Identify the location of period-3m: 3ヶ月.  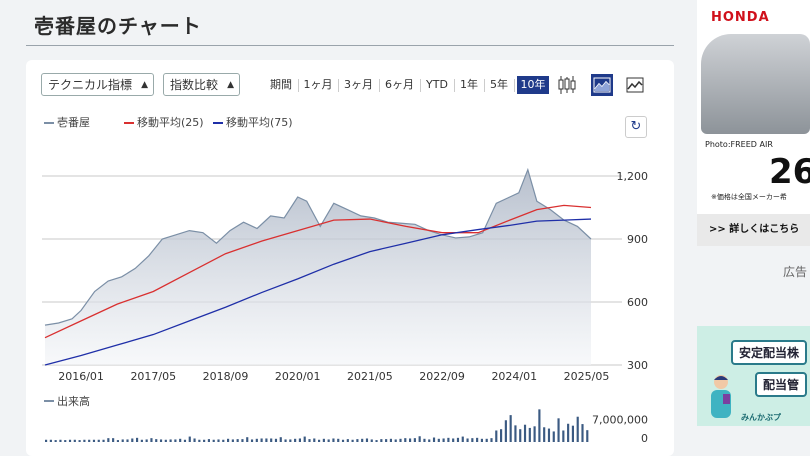
(358, 85).